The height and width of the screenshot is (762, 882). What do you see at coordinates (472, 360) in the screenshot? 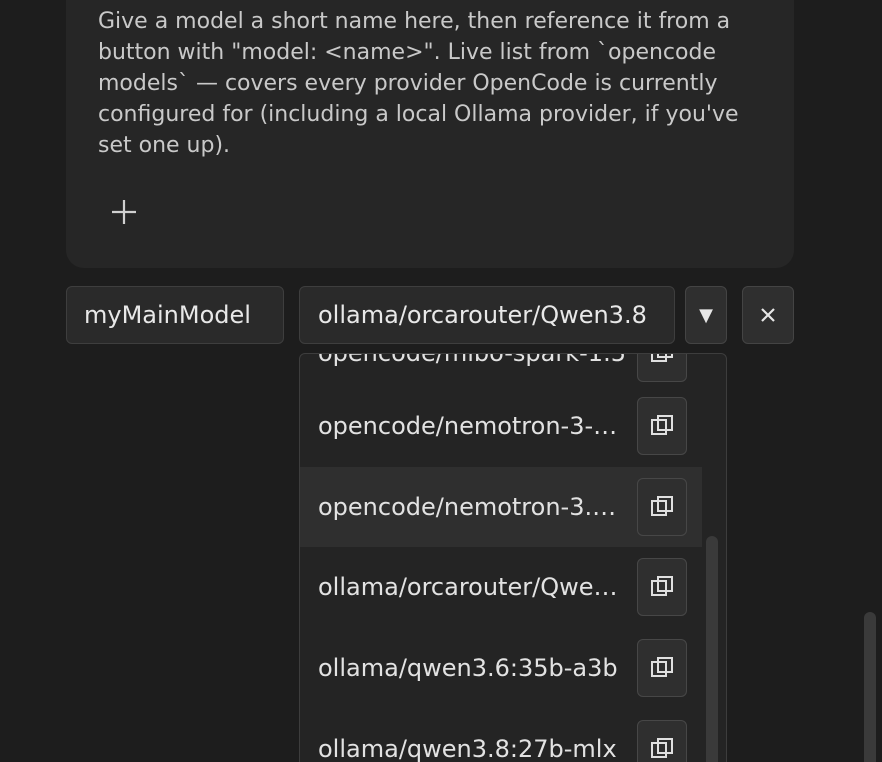
I see `model-option-label: opencode/mibo-spark-1.5` at bounding box center [472, 360].